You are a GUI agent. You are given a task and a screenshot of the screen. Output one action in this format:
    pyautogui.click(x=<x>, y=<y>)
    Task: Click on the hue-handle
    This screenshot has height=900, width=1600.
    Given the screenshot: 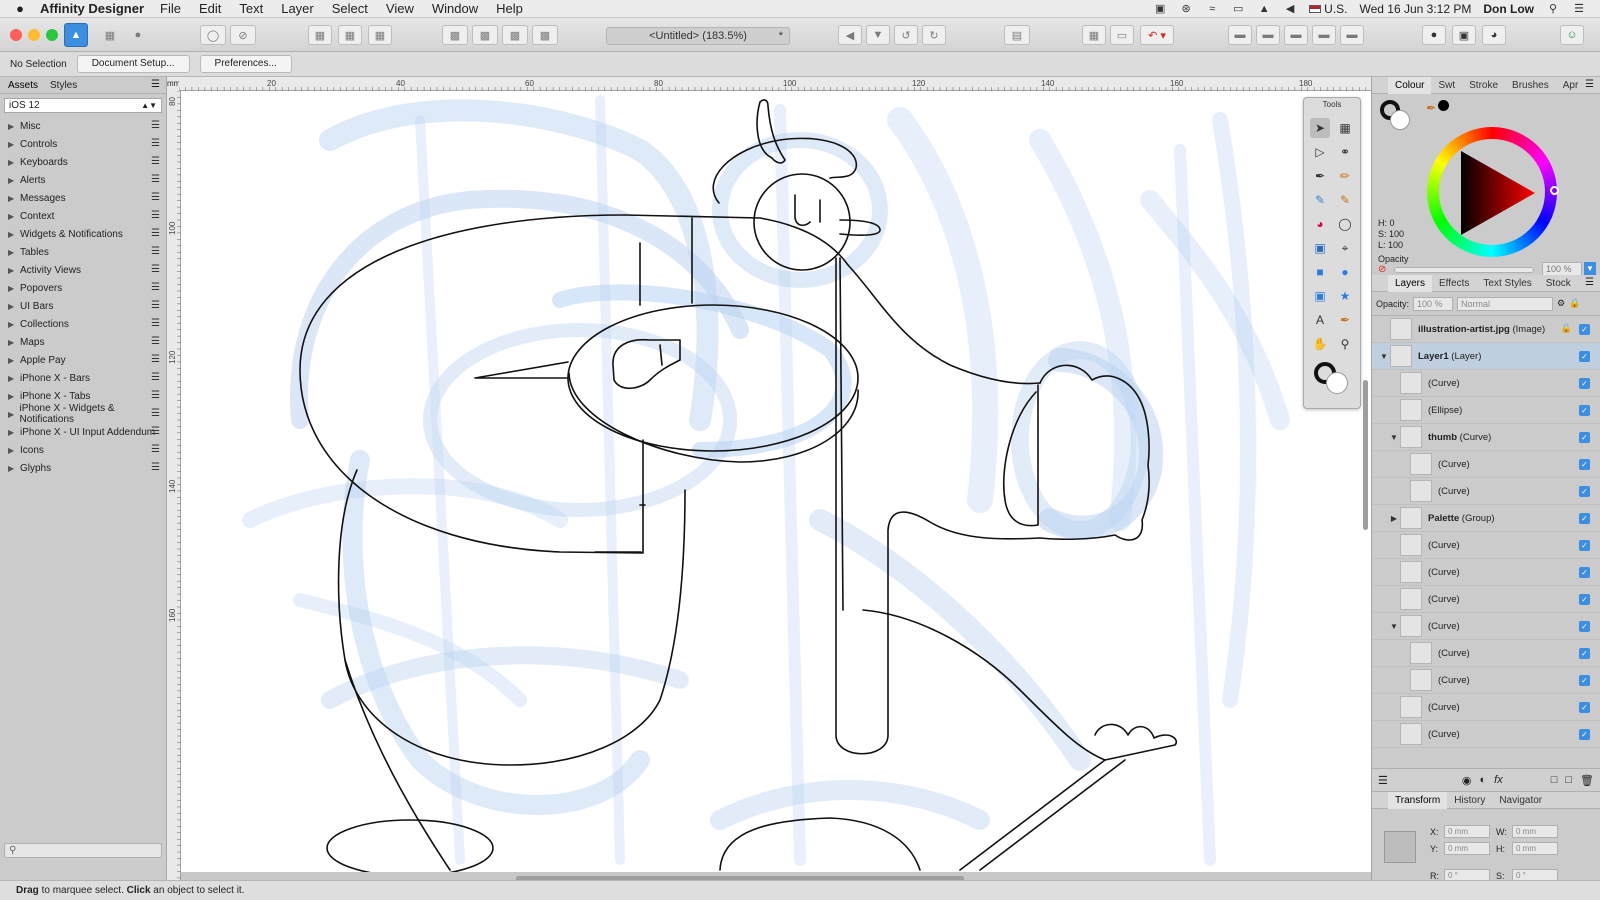 What is the action you would take?
    pyautogui.click(x=1554, y=190)
    